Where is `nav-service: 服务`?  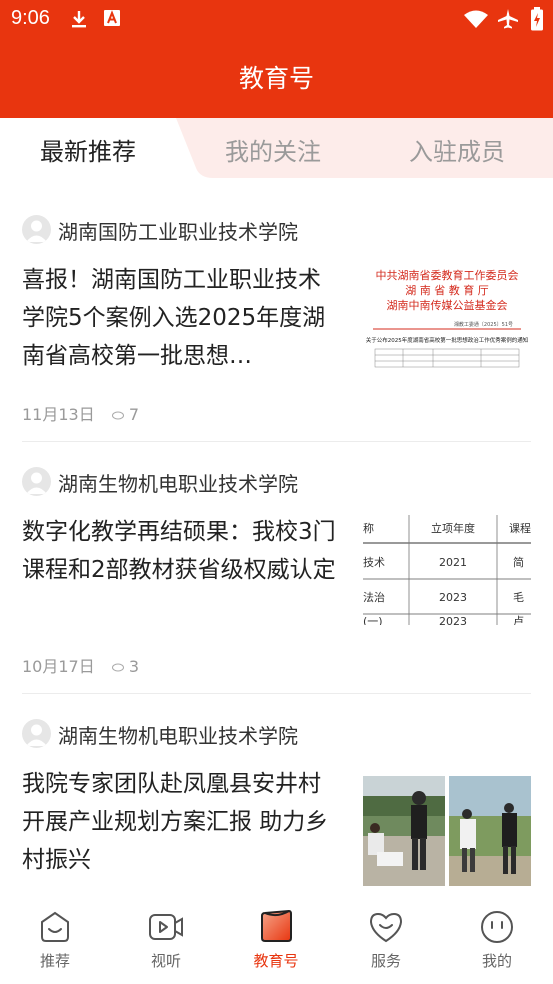 nav-service: 服务 is located at coordinates (386, 940).